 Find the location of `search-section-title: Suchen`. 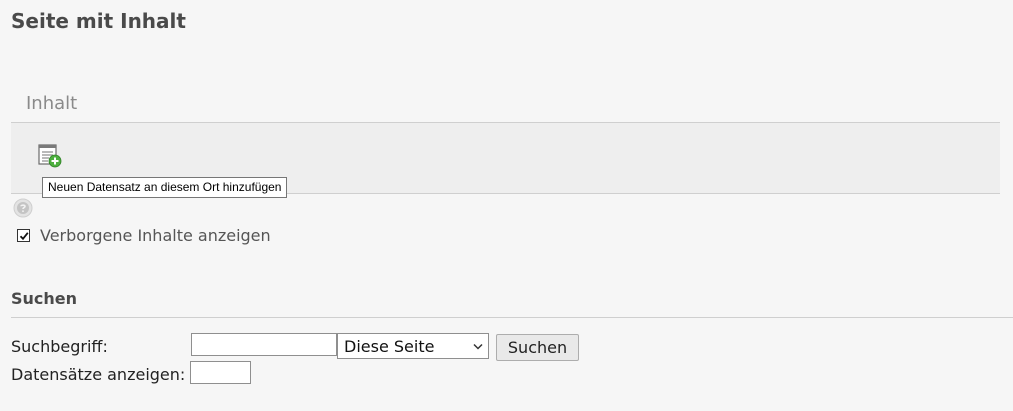

search-section-title: Suchen is located at coordinates (44, 298).